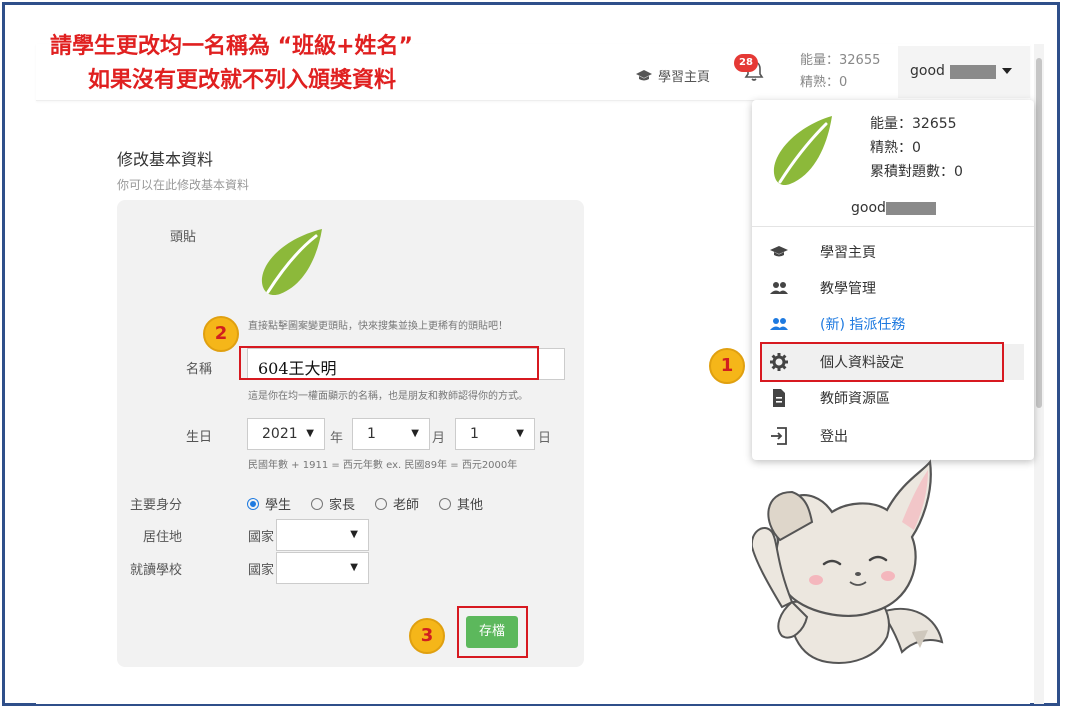 The width and height of the screenshot is (1066, 712). I want to click on birth-year-value: 2021, so click(280, 434).